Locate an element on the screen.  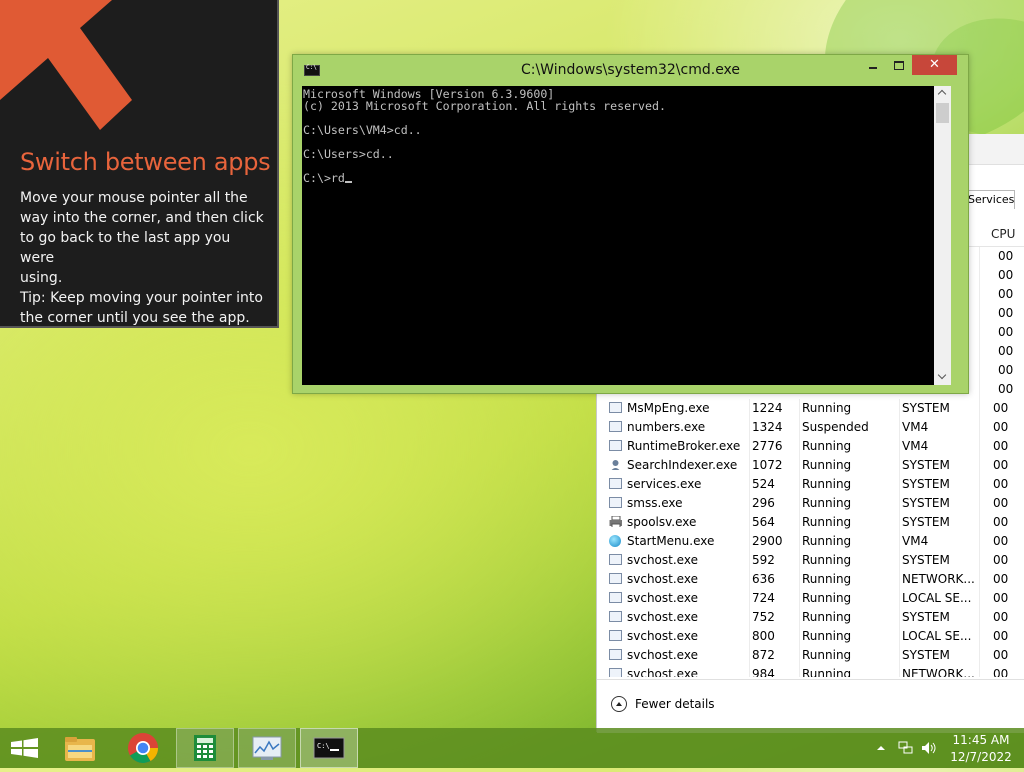
taskbar-cmd: C:\ is located at coordinates (329, 748).